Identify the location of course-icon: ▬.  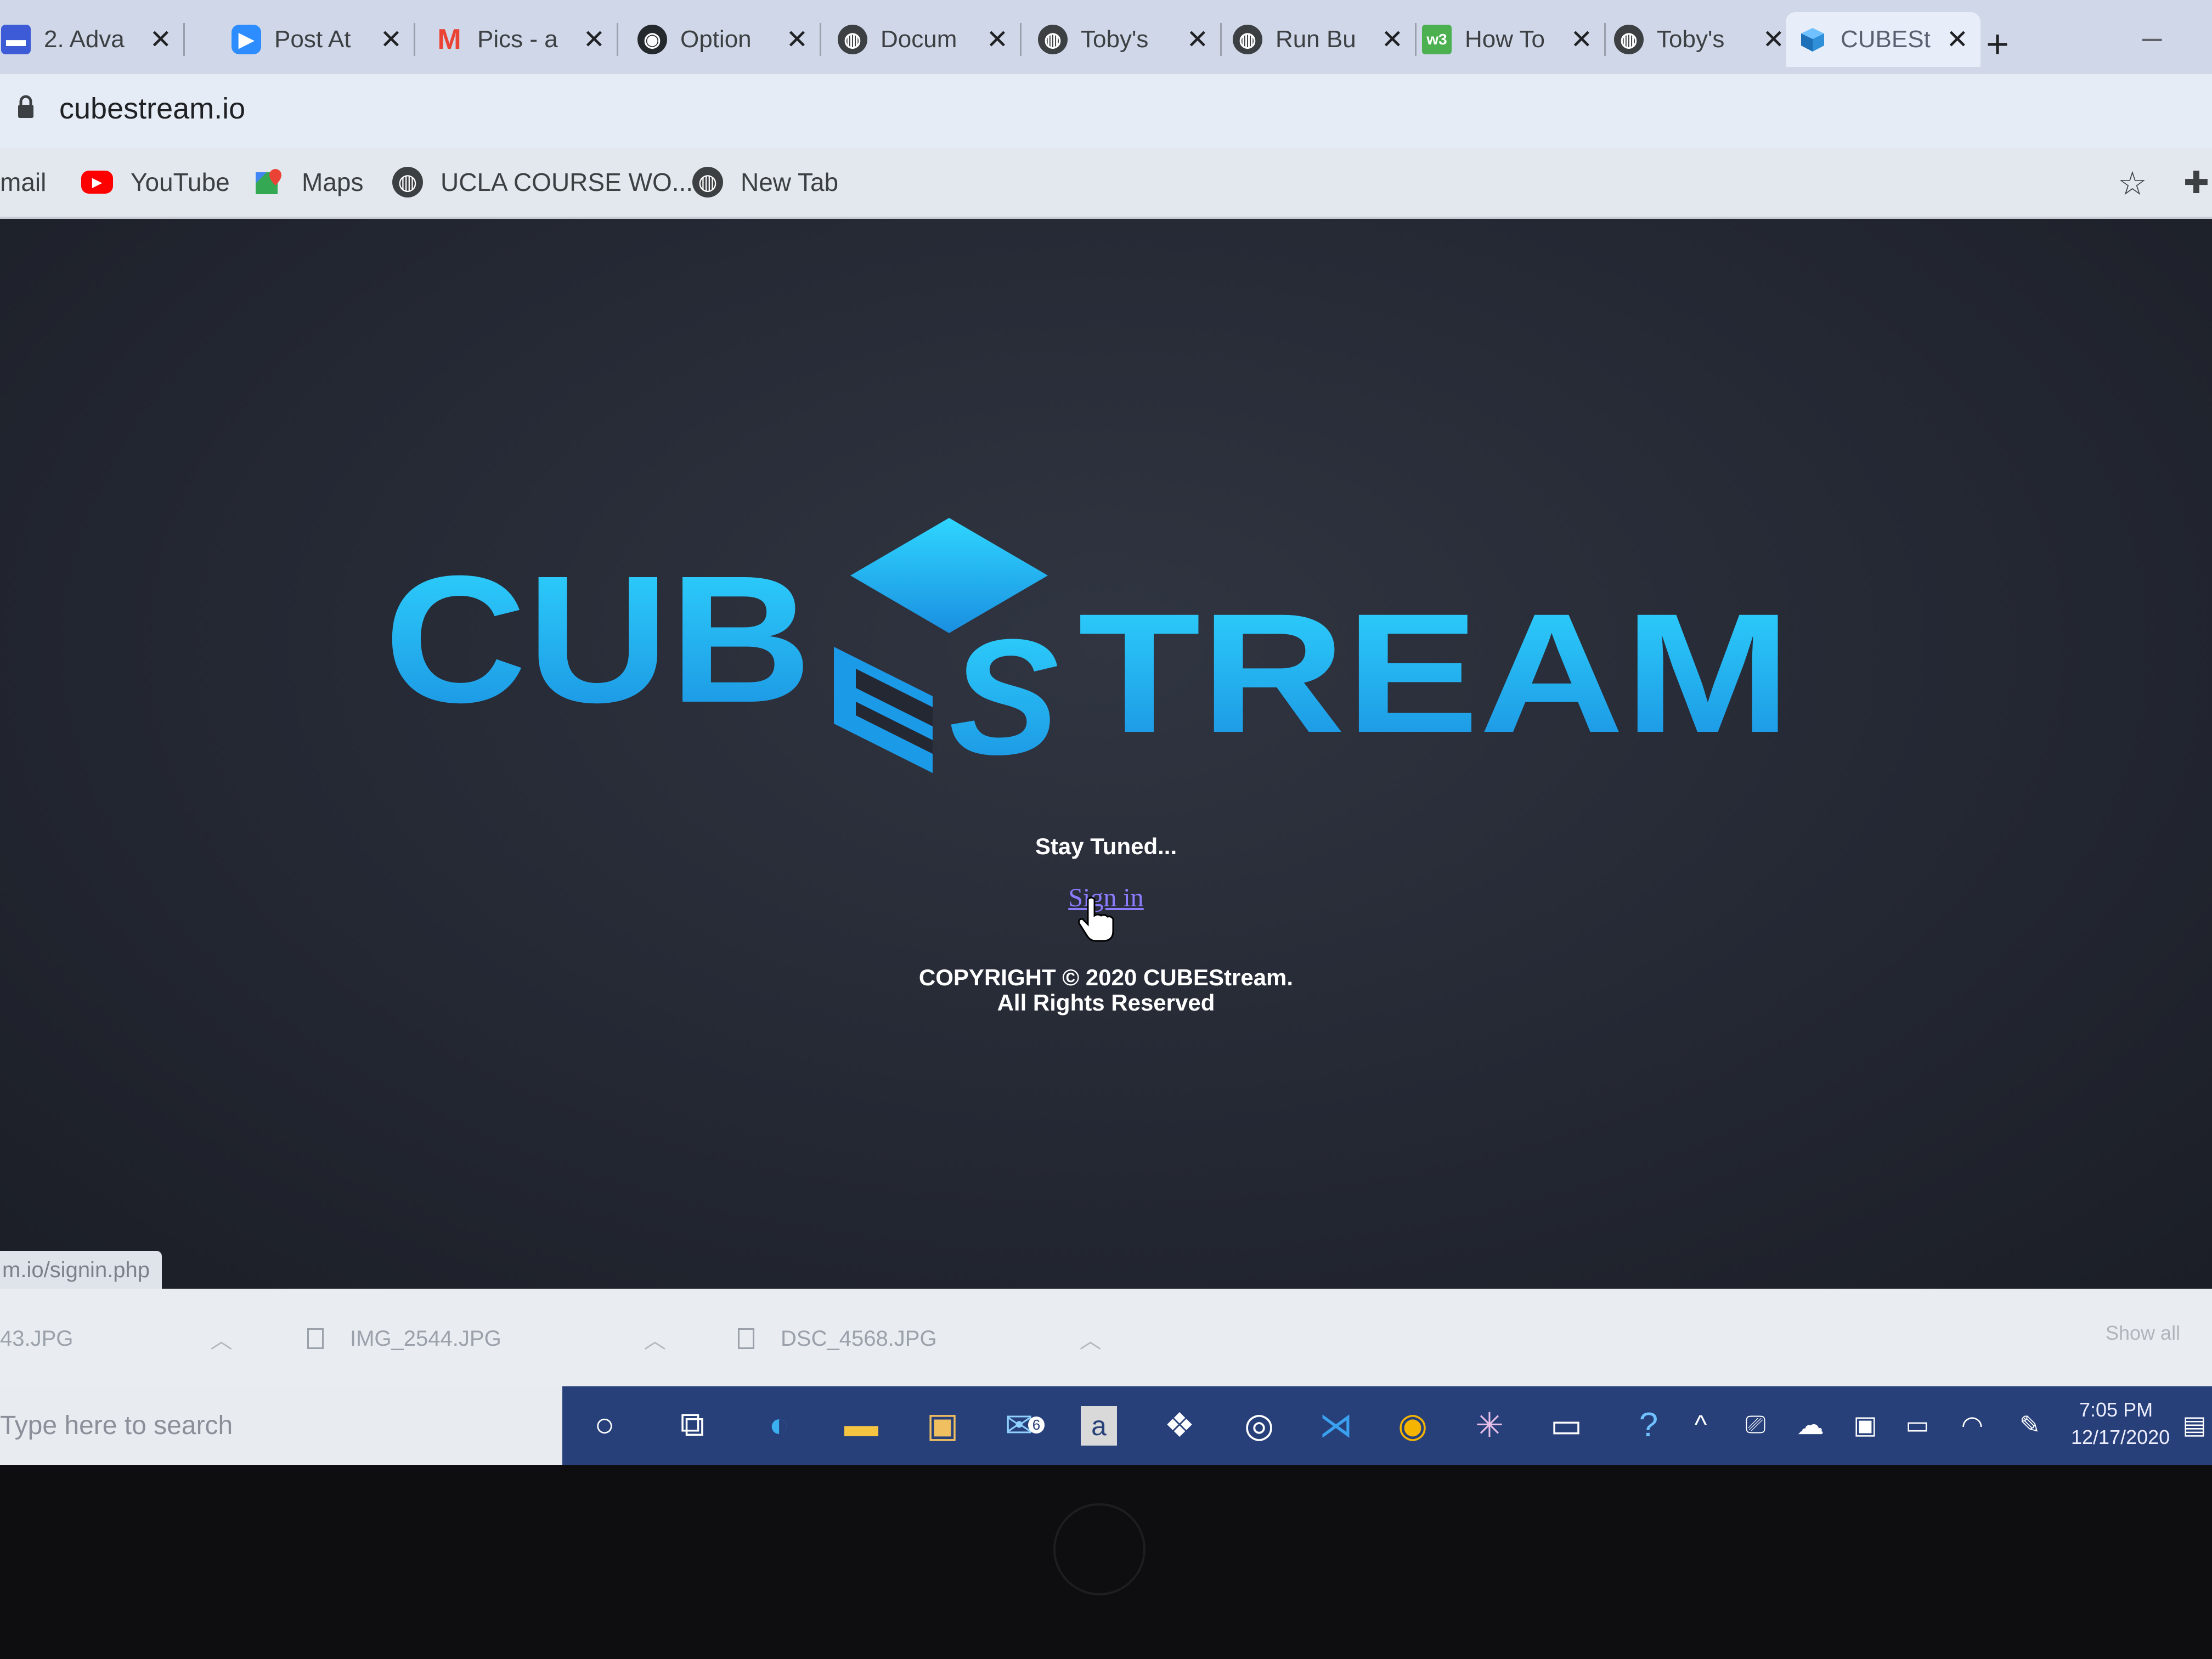
(16, 39).